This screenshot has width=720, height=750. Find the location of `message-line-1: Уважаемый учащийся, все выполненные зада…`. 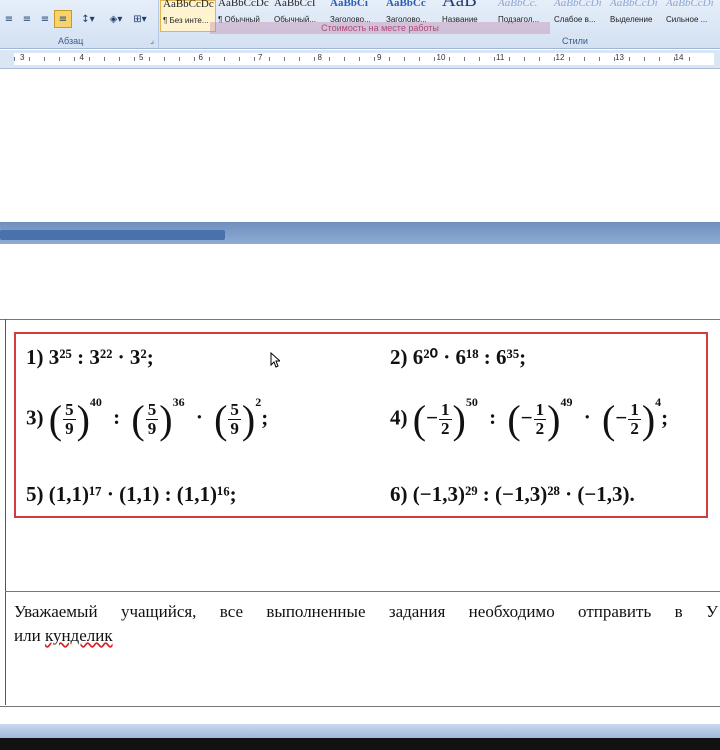

message-line-1: Уважаемый учащийся, все выполненные зада… is located at coordinates (366, 611).